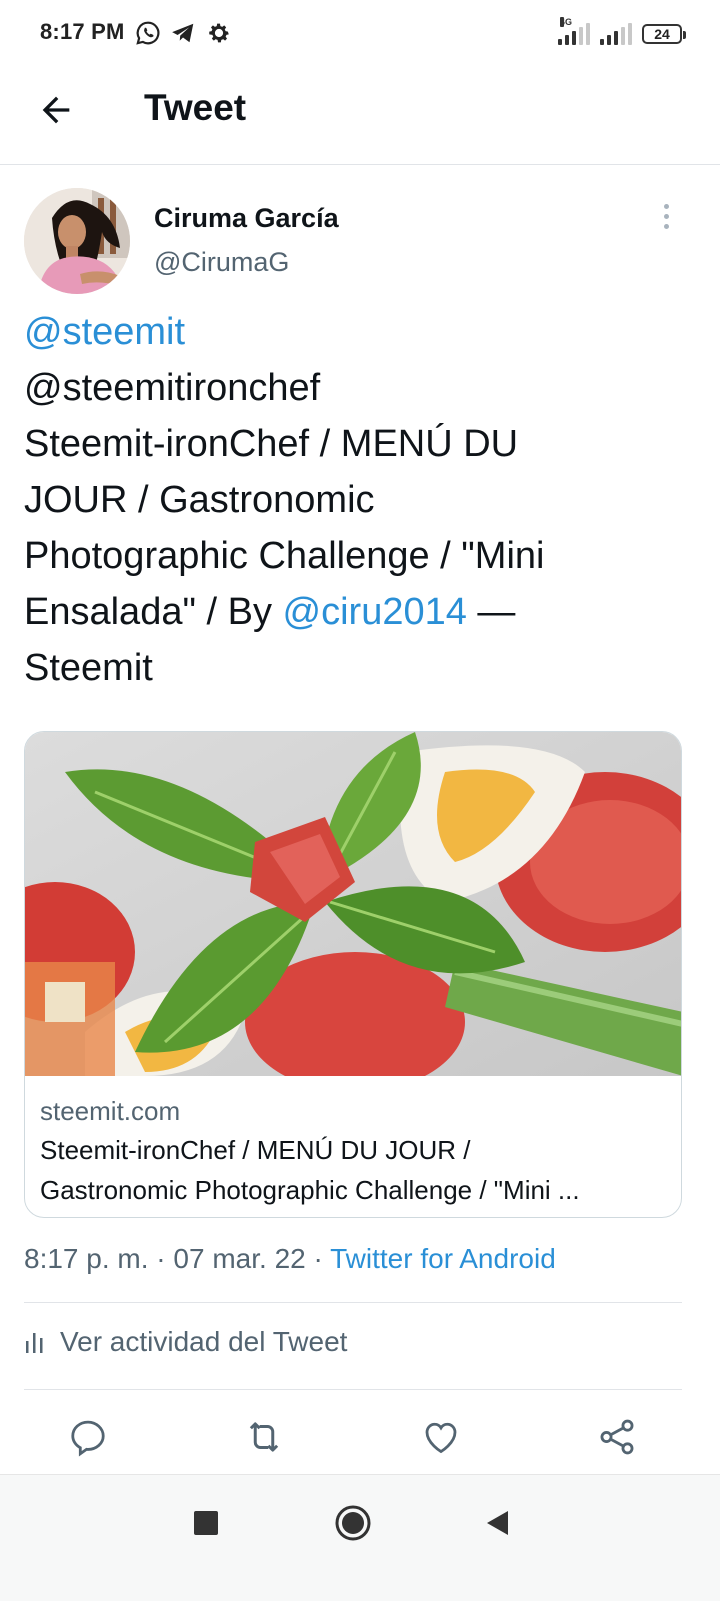 The image size is (720, 1601). What do you see at coordinates (195, 107) in the screenshot?
I see `page-title: Tweet` at bounding box center [195, 107].